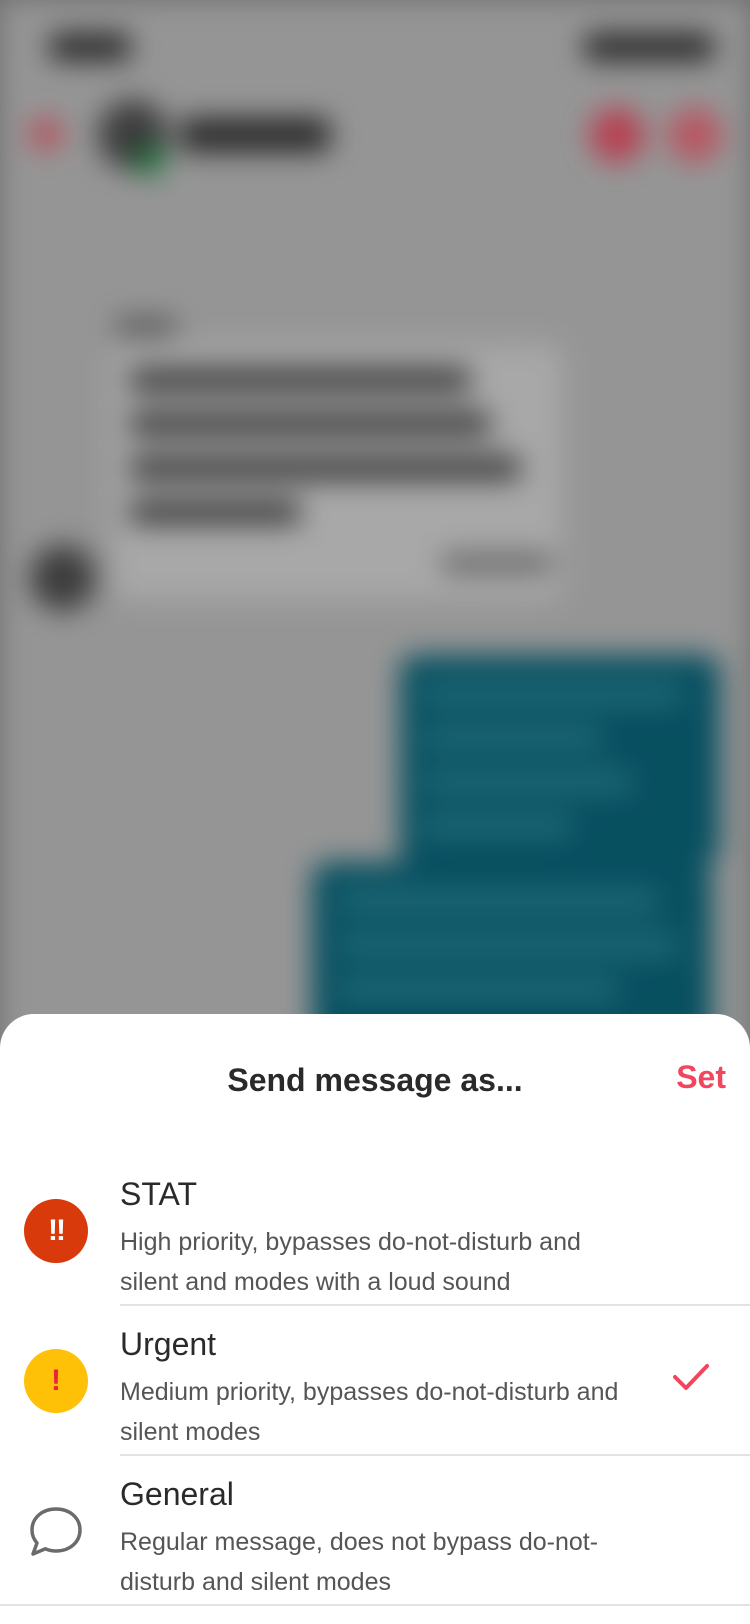 The image size is (750, 1624). Describe the element at coordinates (159, 1194) in the screenshot. I see `option-title: STAT` at that location.